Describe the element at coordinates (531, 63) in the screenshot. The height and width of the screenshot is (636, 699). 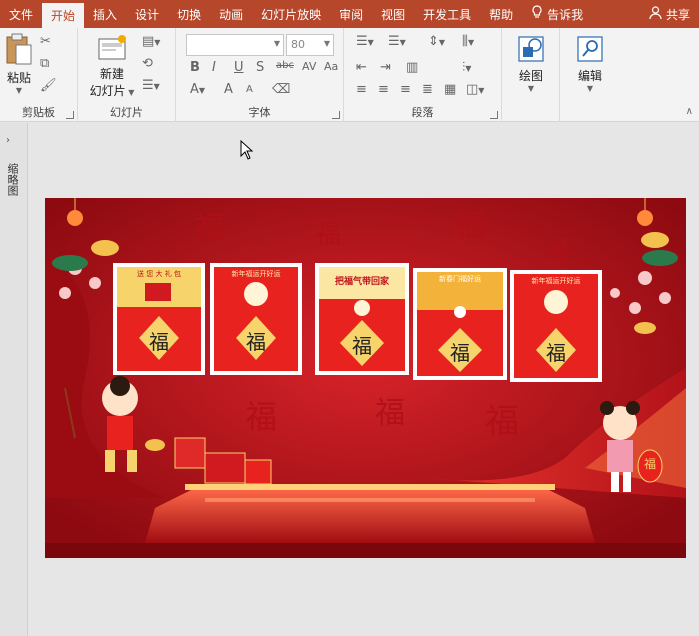
I see `drawing-button: 绘图 ▼` at that location.